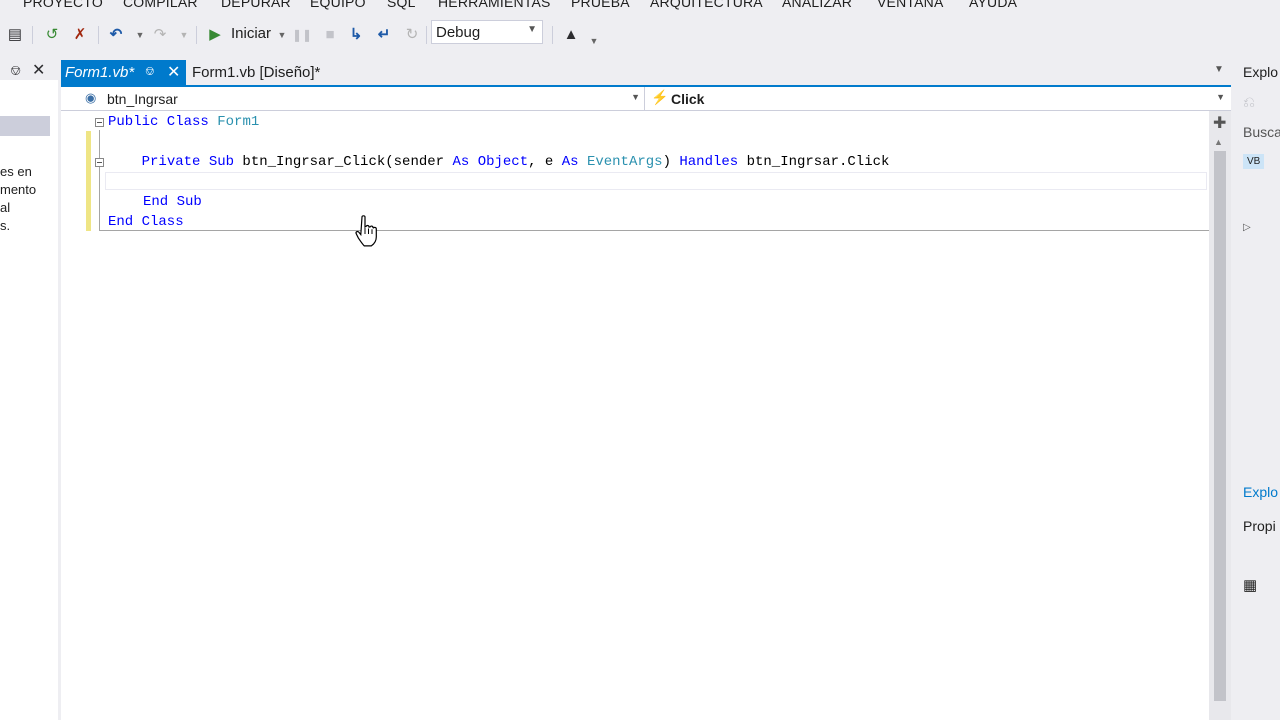 The width and height of the screenshot is (1280, 720). What do you see at coordinates (5, 225) in the screenshot?
I see `panel-text-line: s.` at bounding box center [5, 225].